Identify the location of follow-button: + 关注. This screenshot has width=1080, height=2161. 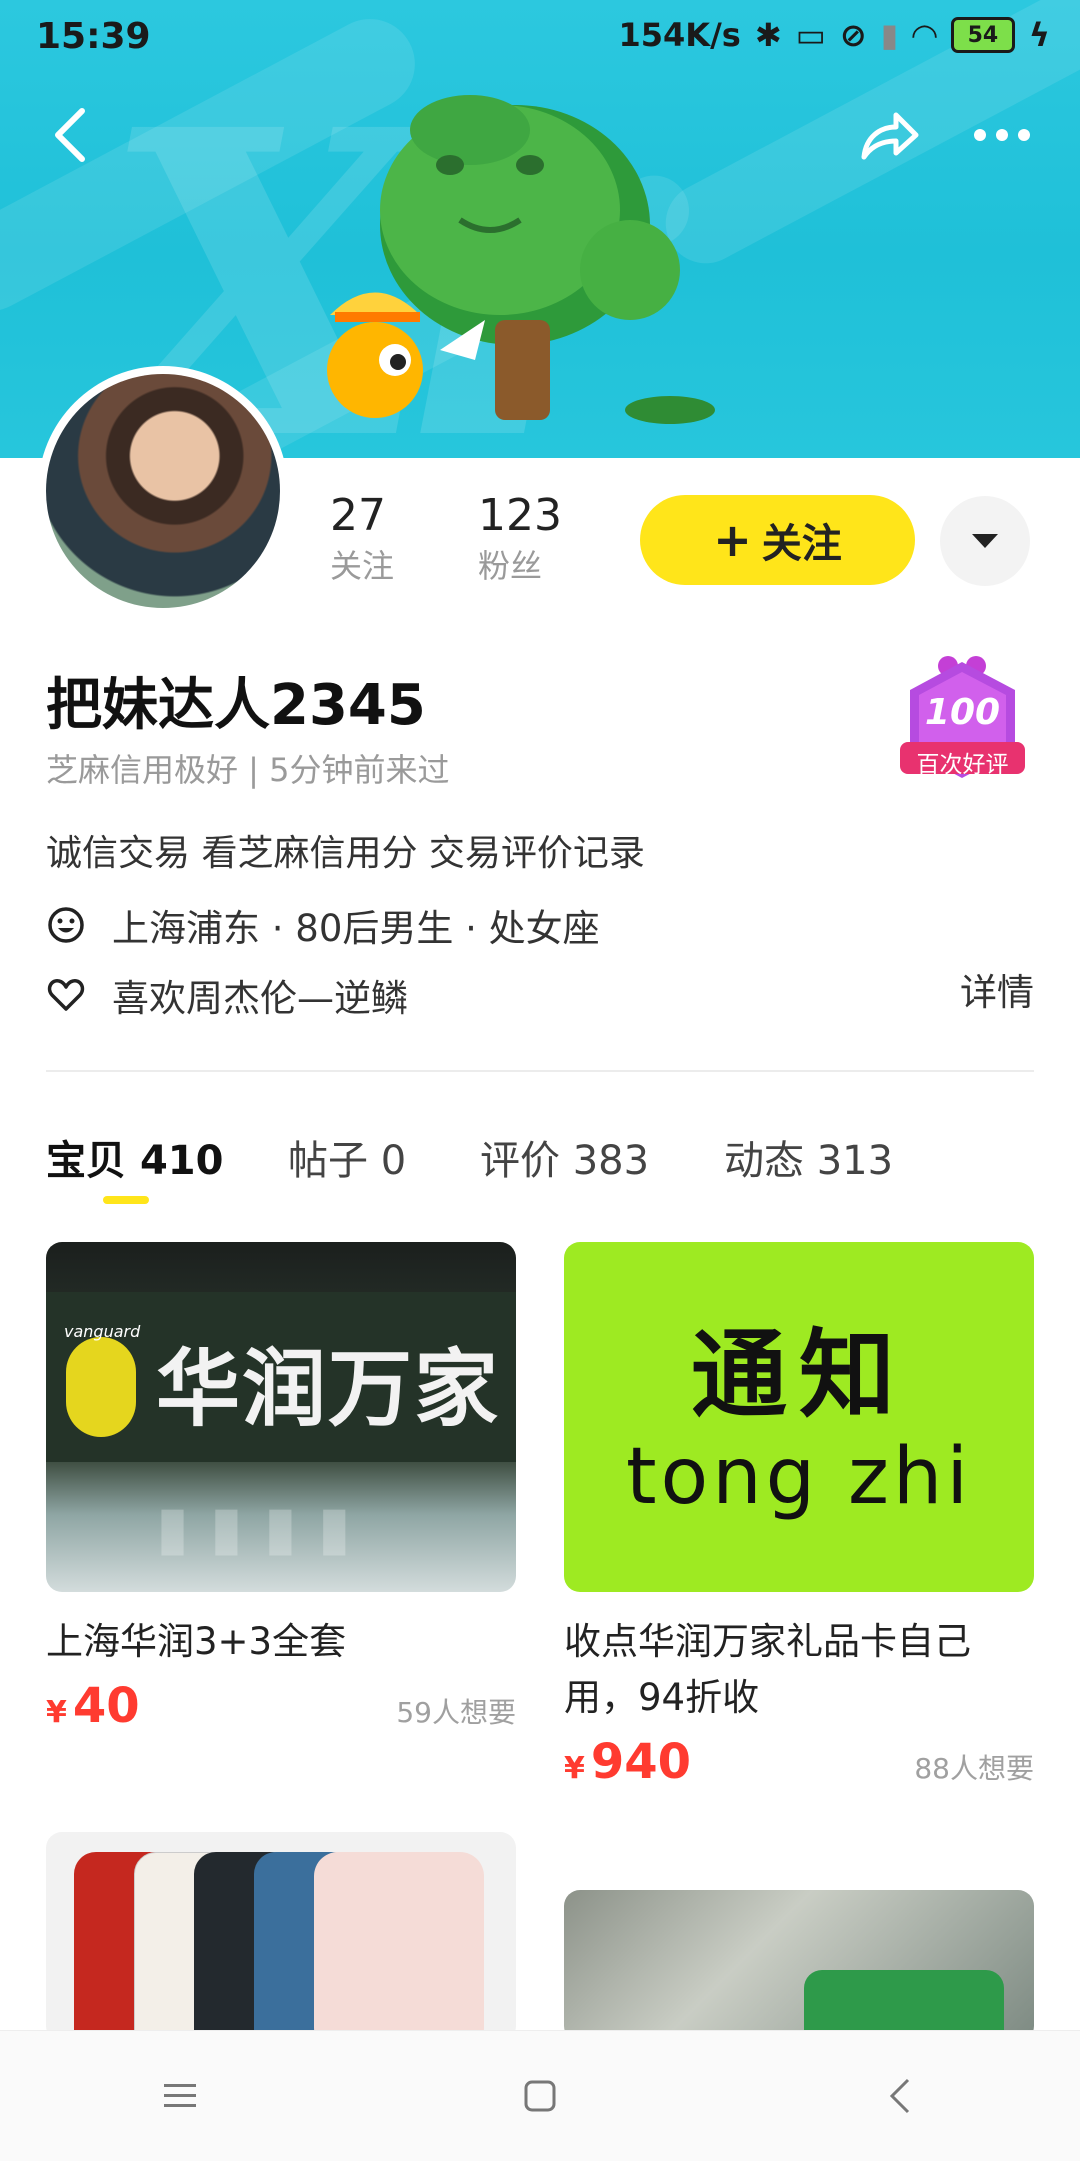
(777, 540).